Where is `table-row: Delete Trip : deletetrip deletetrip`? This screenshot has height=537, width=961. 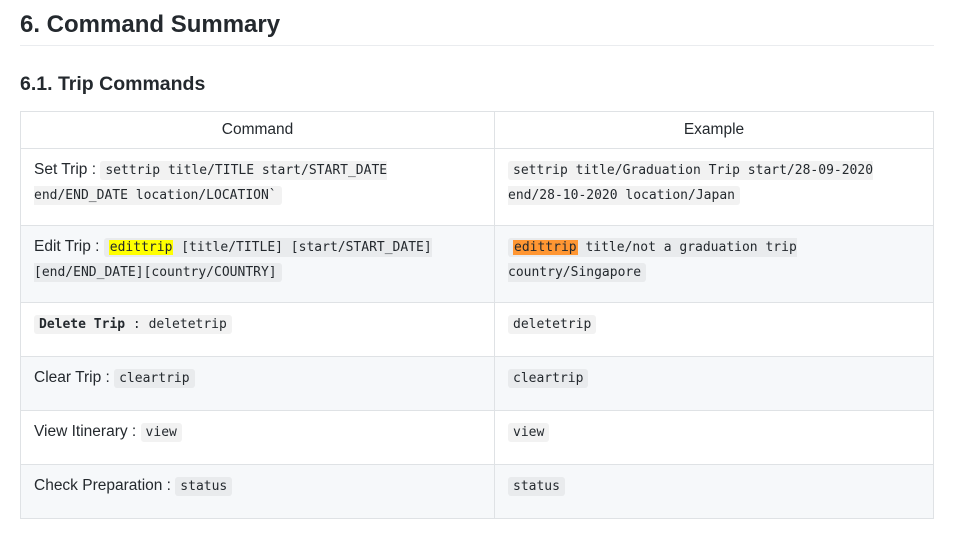
table-row: Delete Trip : deletetrip deletetrip is located at coordinates (477, 329).